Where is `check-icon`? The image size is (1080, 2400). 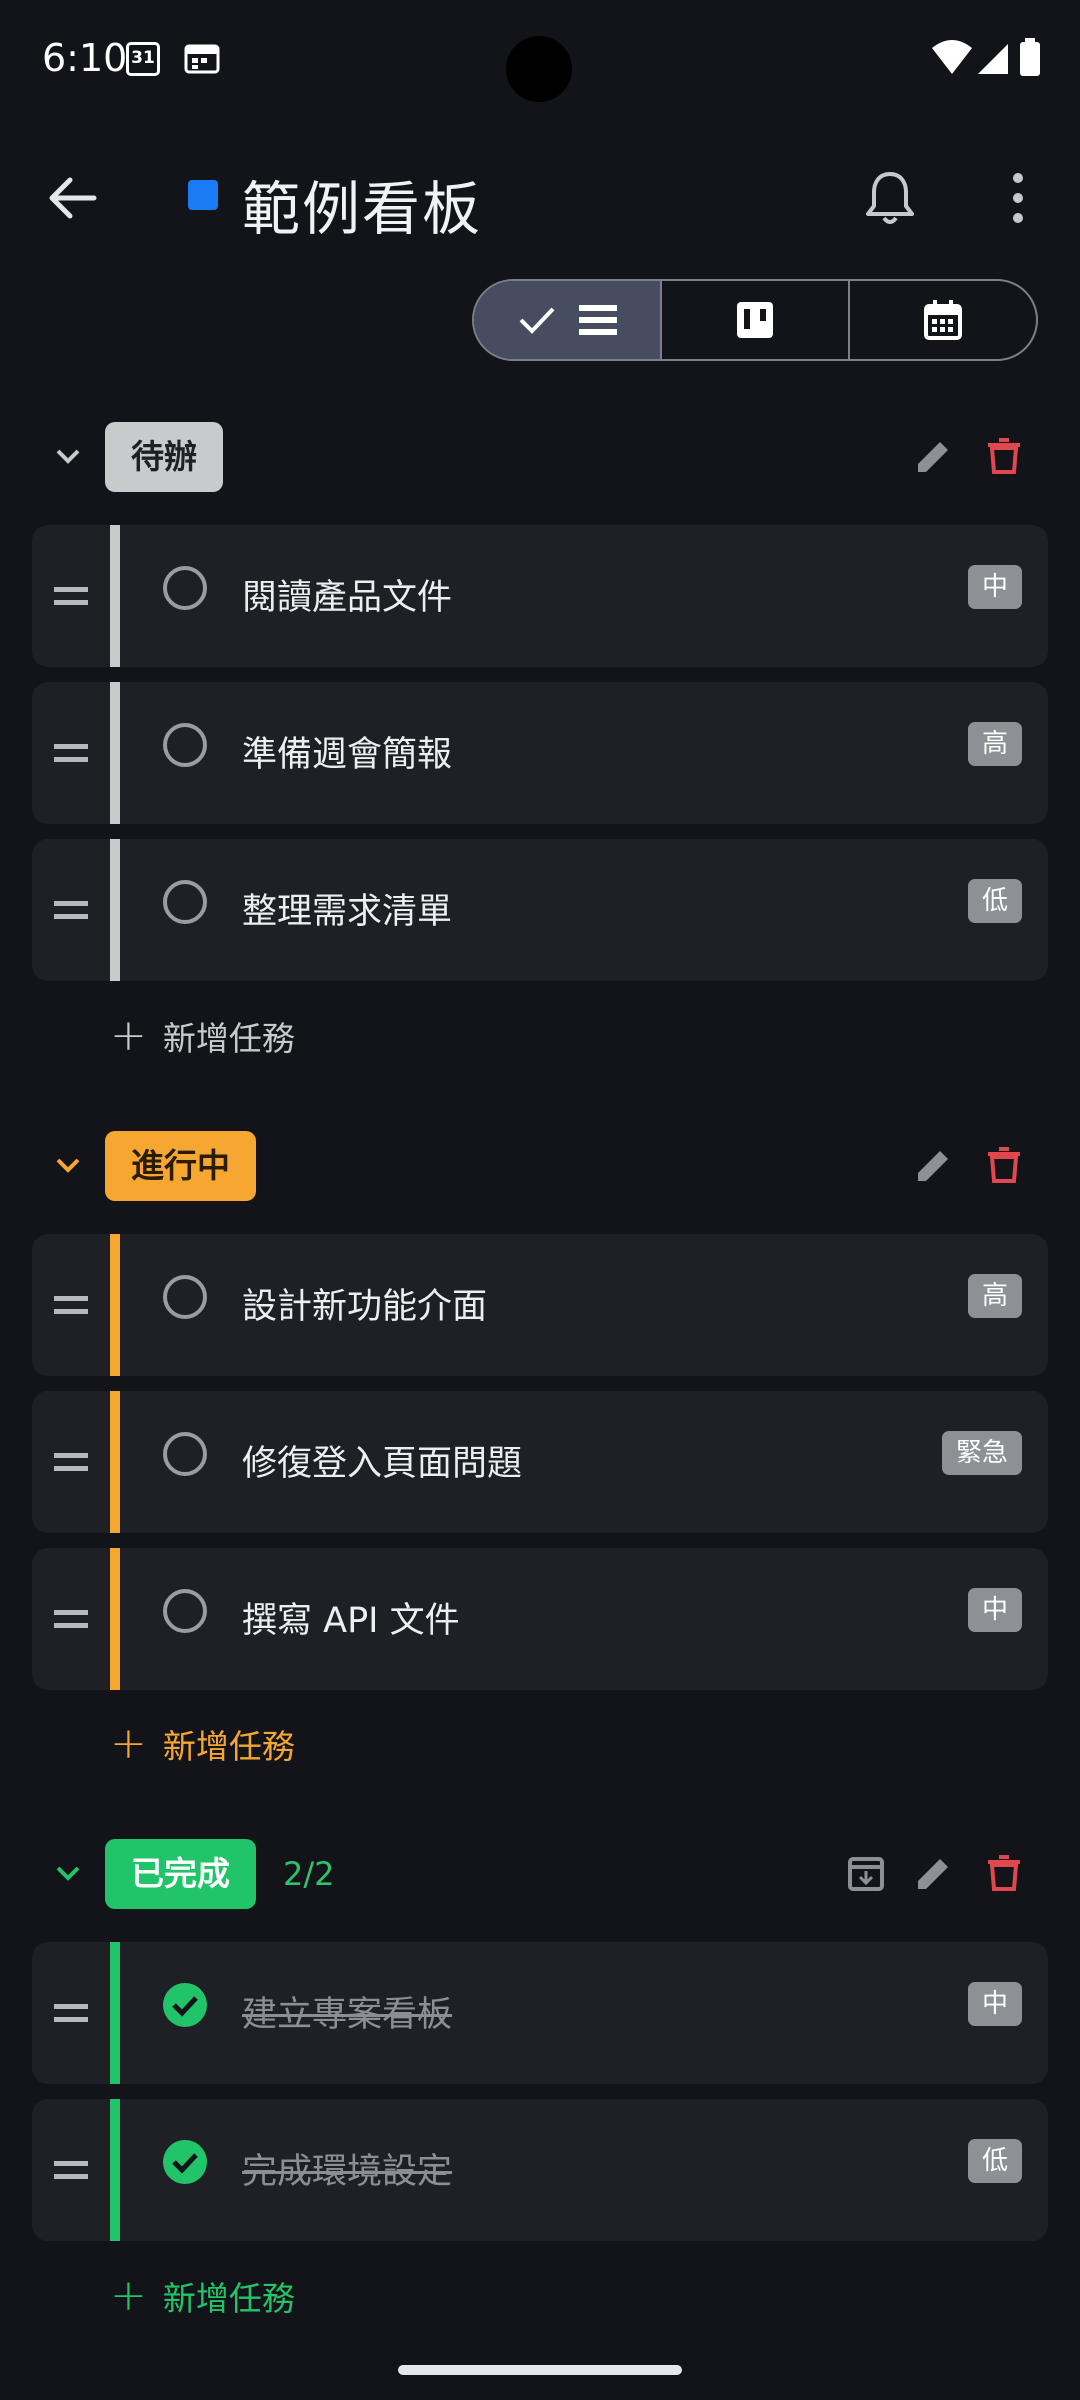
check-icon is located at coordinates (537, 320).